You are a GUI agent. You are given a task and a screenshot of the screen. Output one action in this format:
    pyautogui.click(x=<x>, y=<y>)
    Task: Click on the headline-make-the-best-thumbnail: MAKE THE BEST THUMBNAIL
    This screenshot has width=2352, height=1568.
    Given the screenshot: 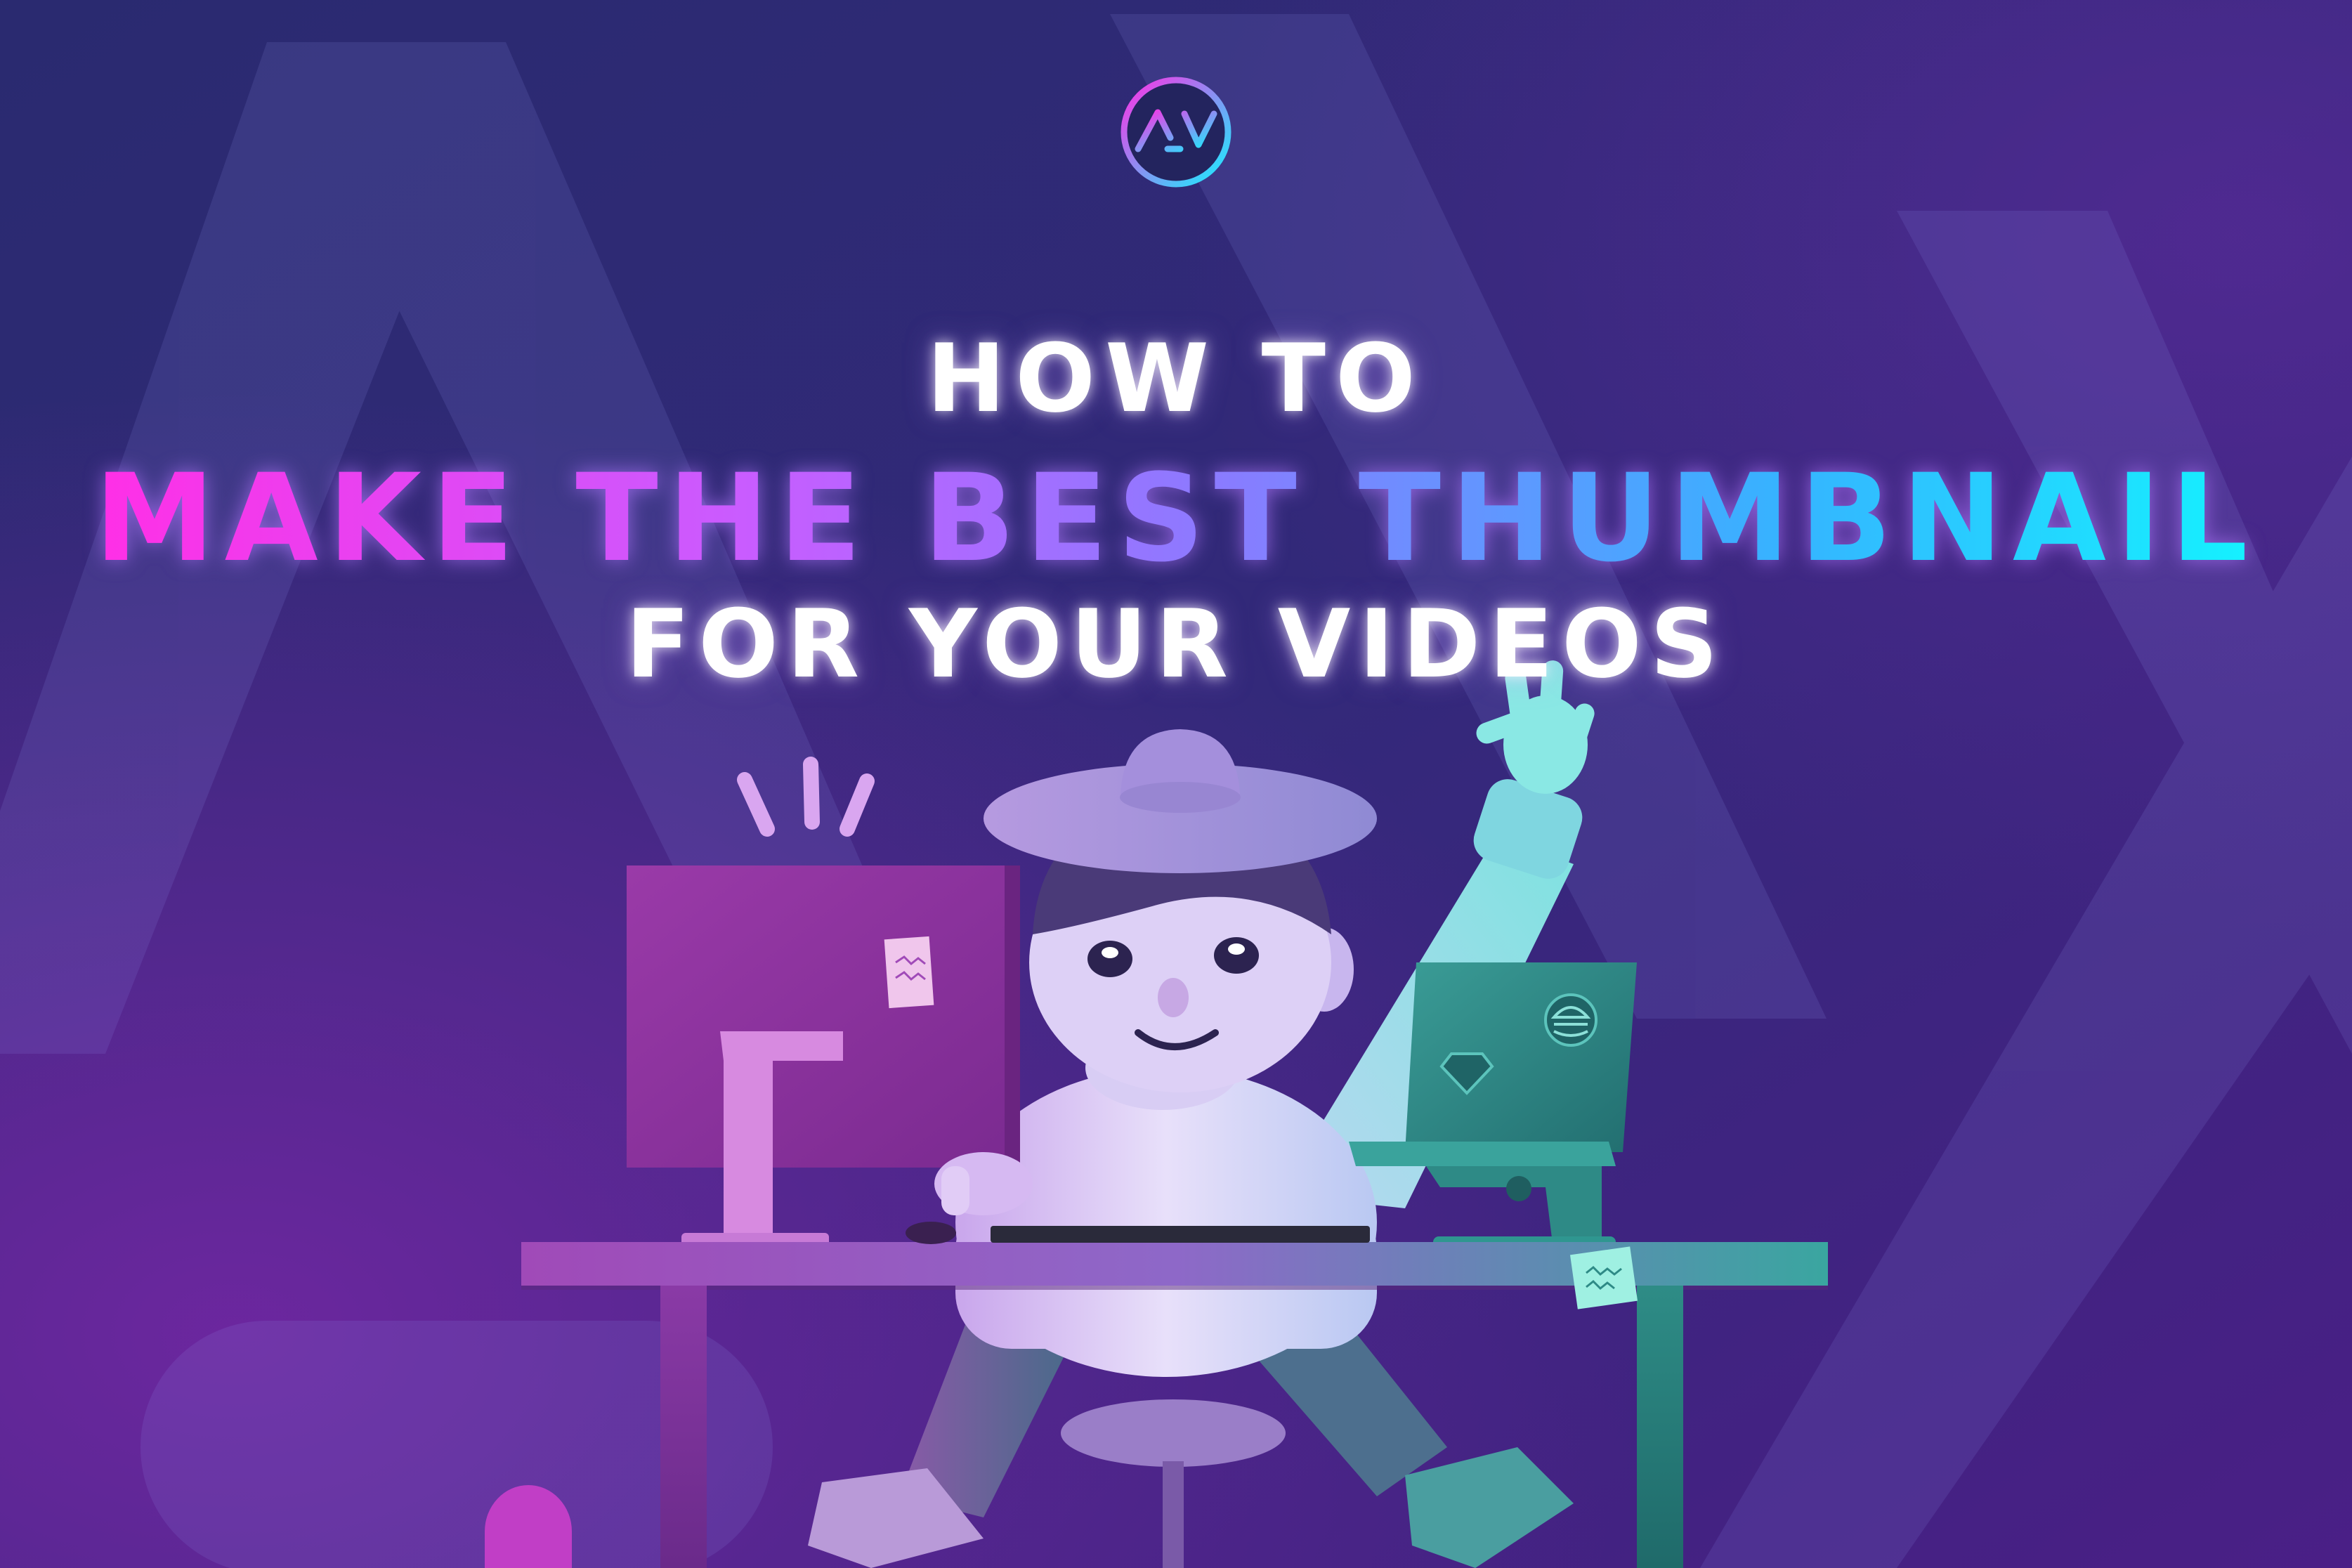 What is the action you would take?
    pyautogui.click(x=1176, y=518)
    